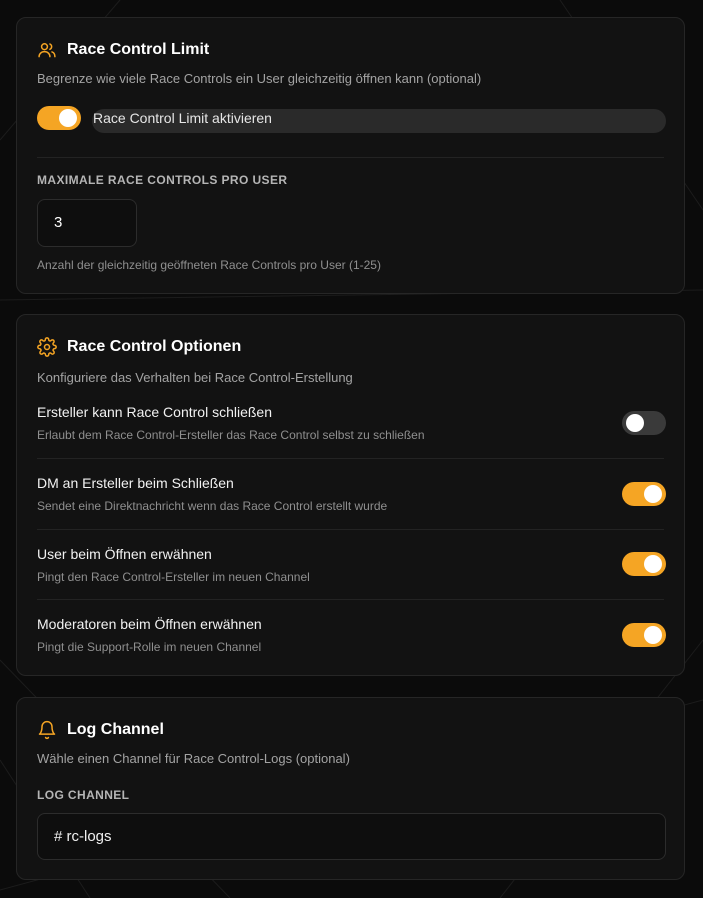 The width and height of the screenshot is (703, 898). Describe the element at coordinates (154, 412) in the screenshot. I see `option-close-by-creator-title: Ersteller kann Race Control schließen` at that location.